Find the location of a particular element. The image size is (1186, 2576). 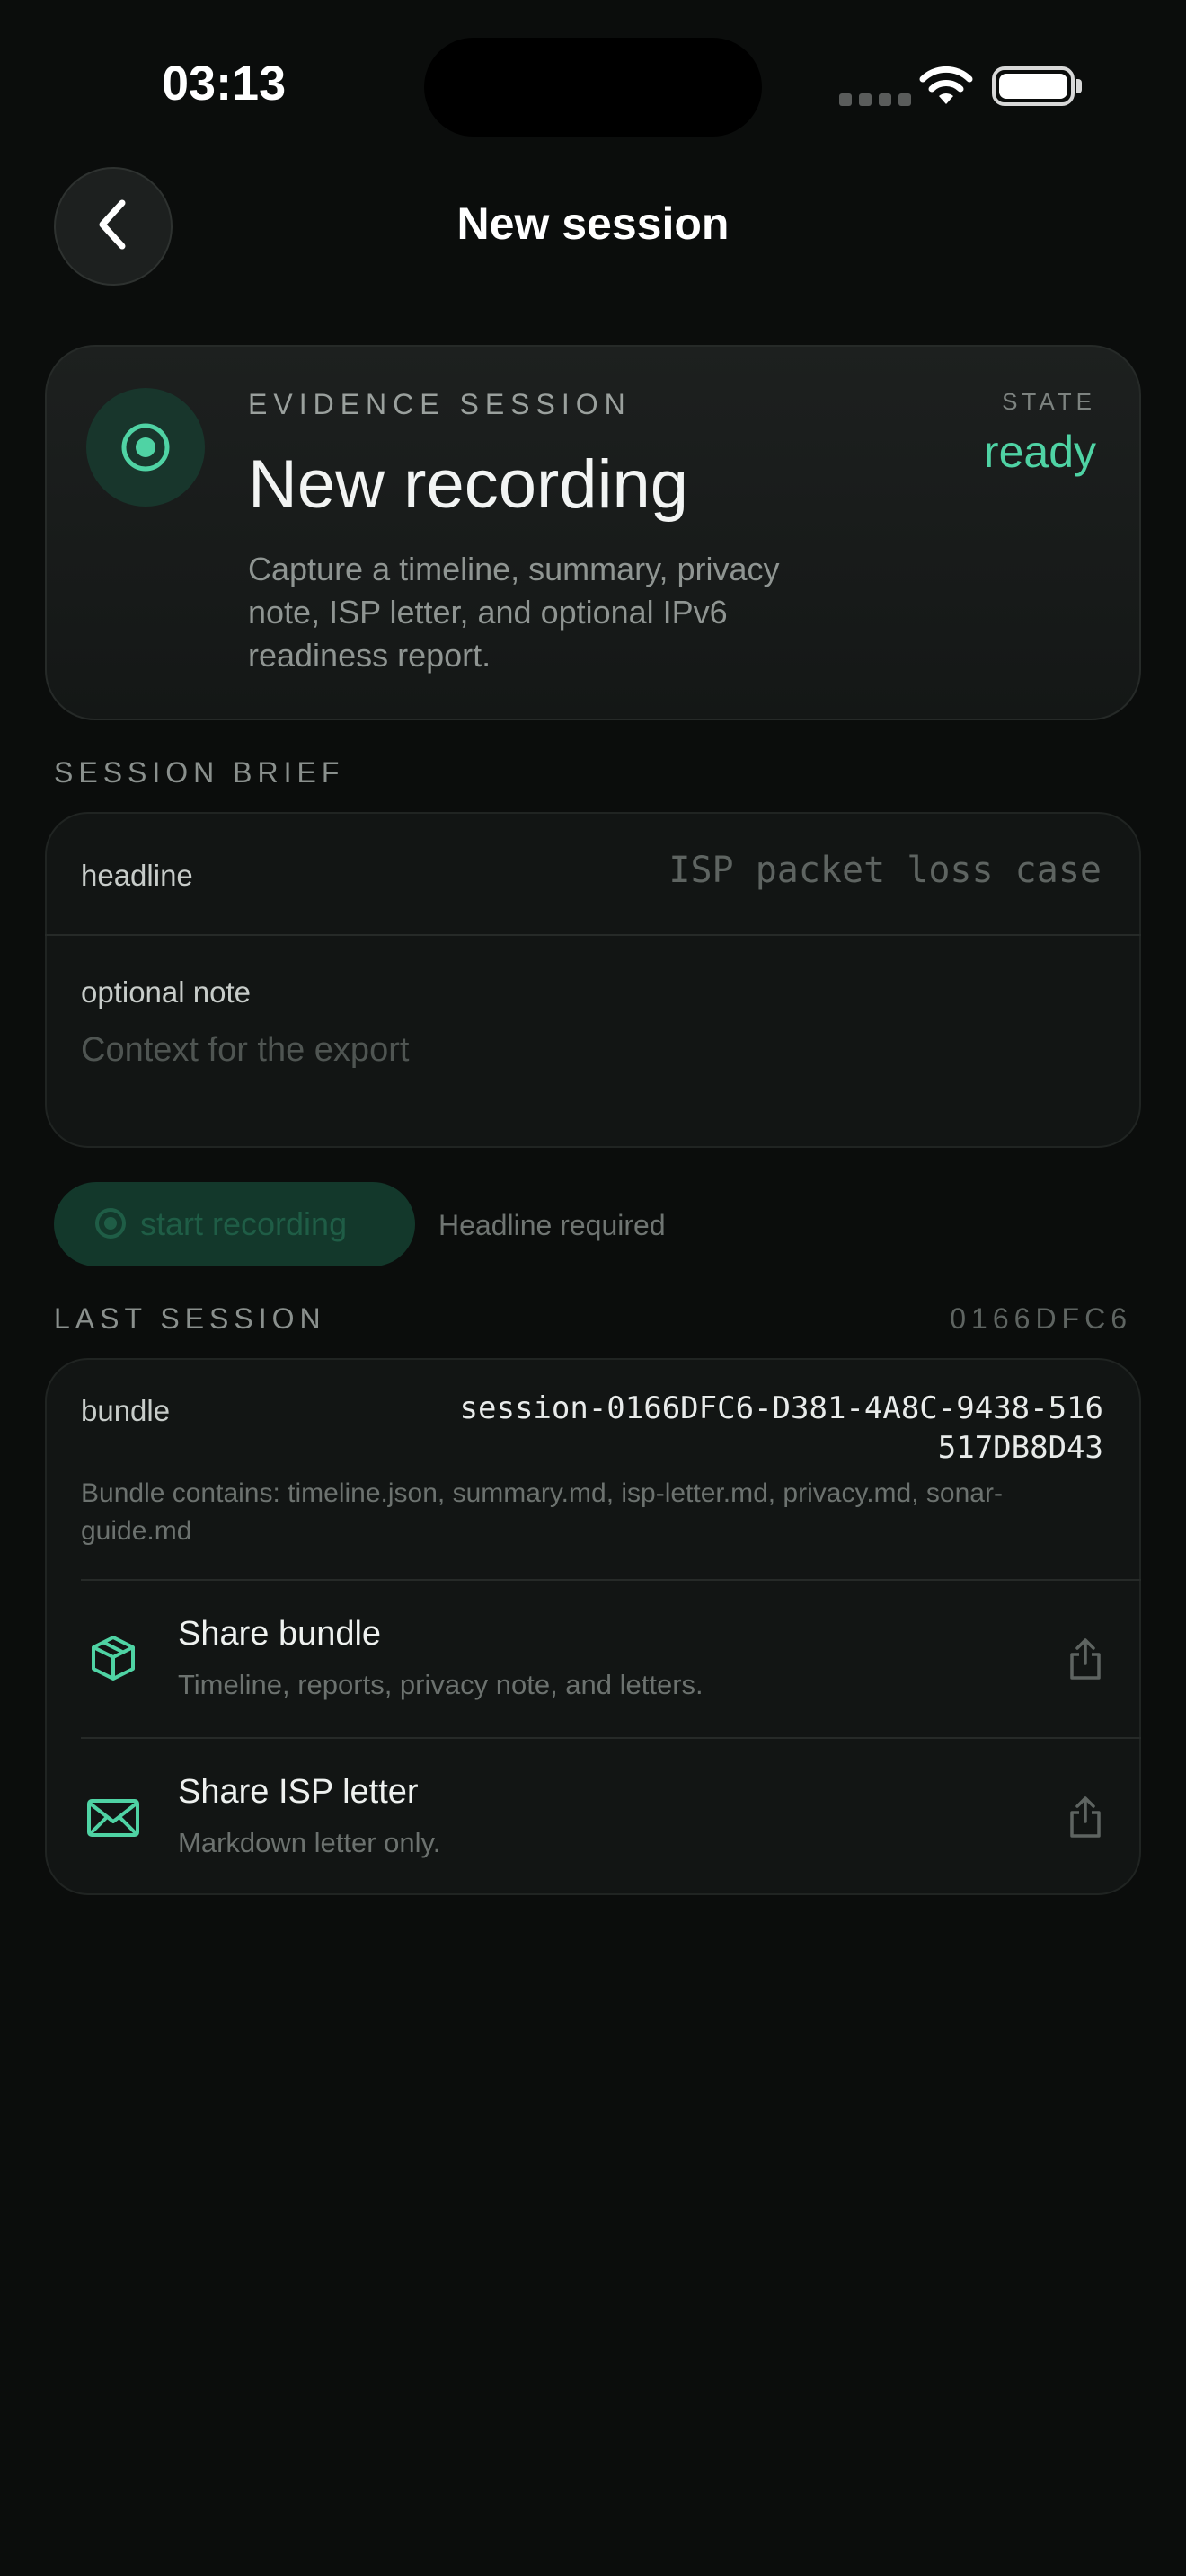

start-recording-label: start recording is located at coordinates (244, 1223).